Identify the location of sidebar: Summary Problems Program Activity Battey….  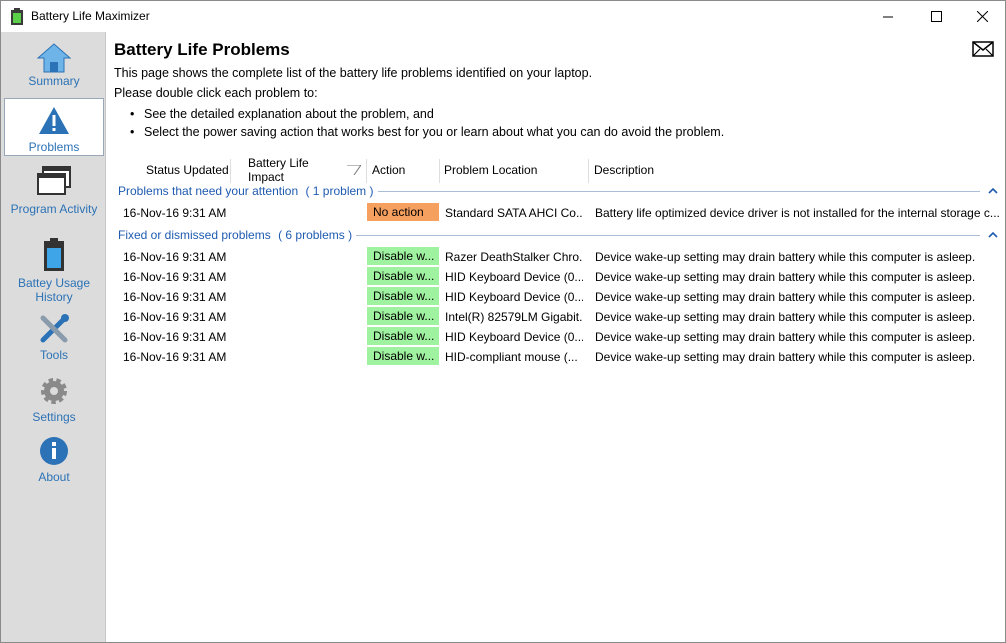
(53, 337).